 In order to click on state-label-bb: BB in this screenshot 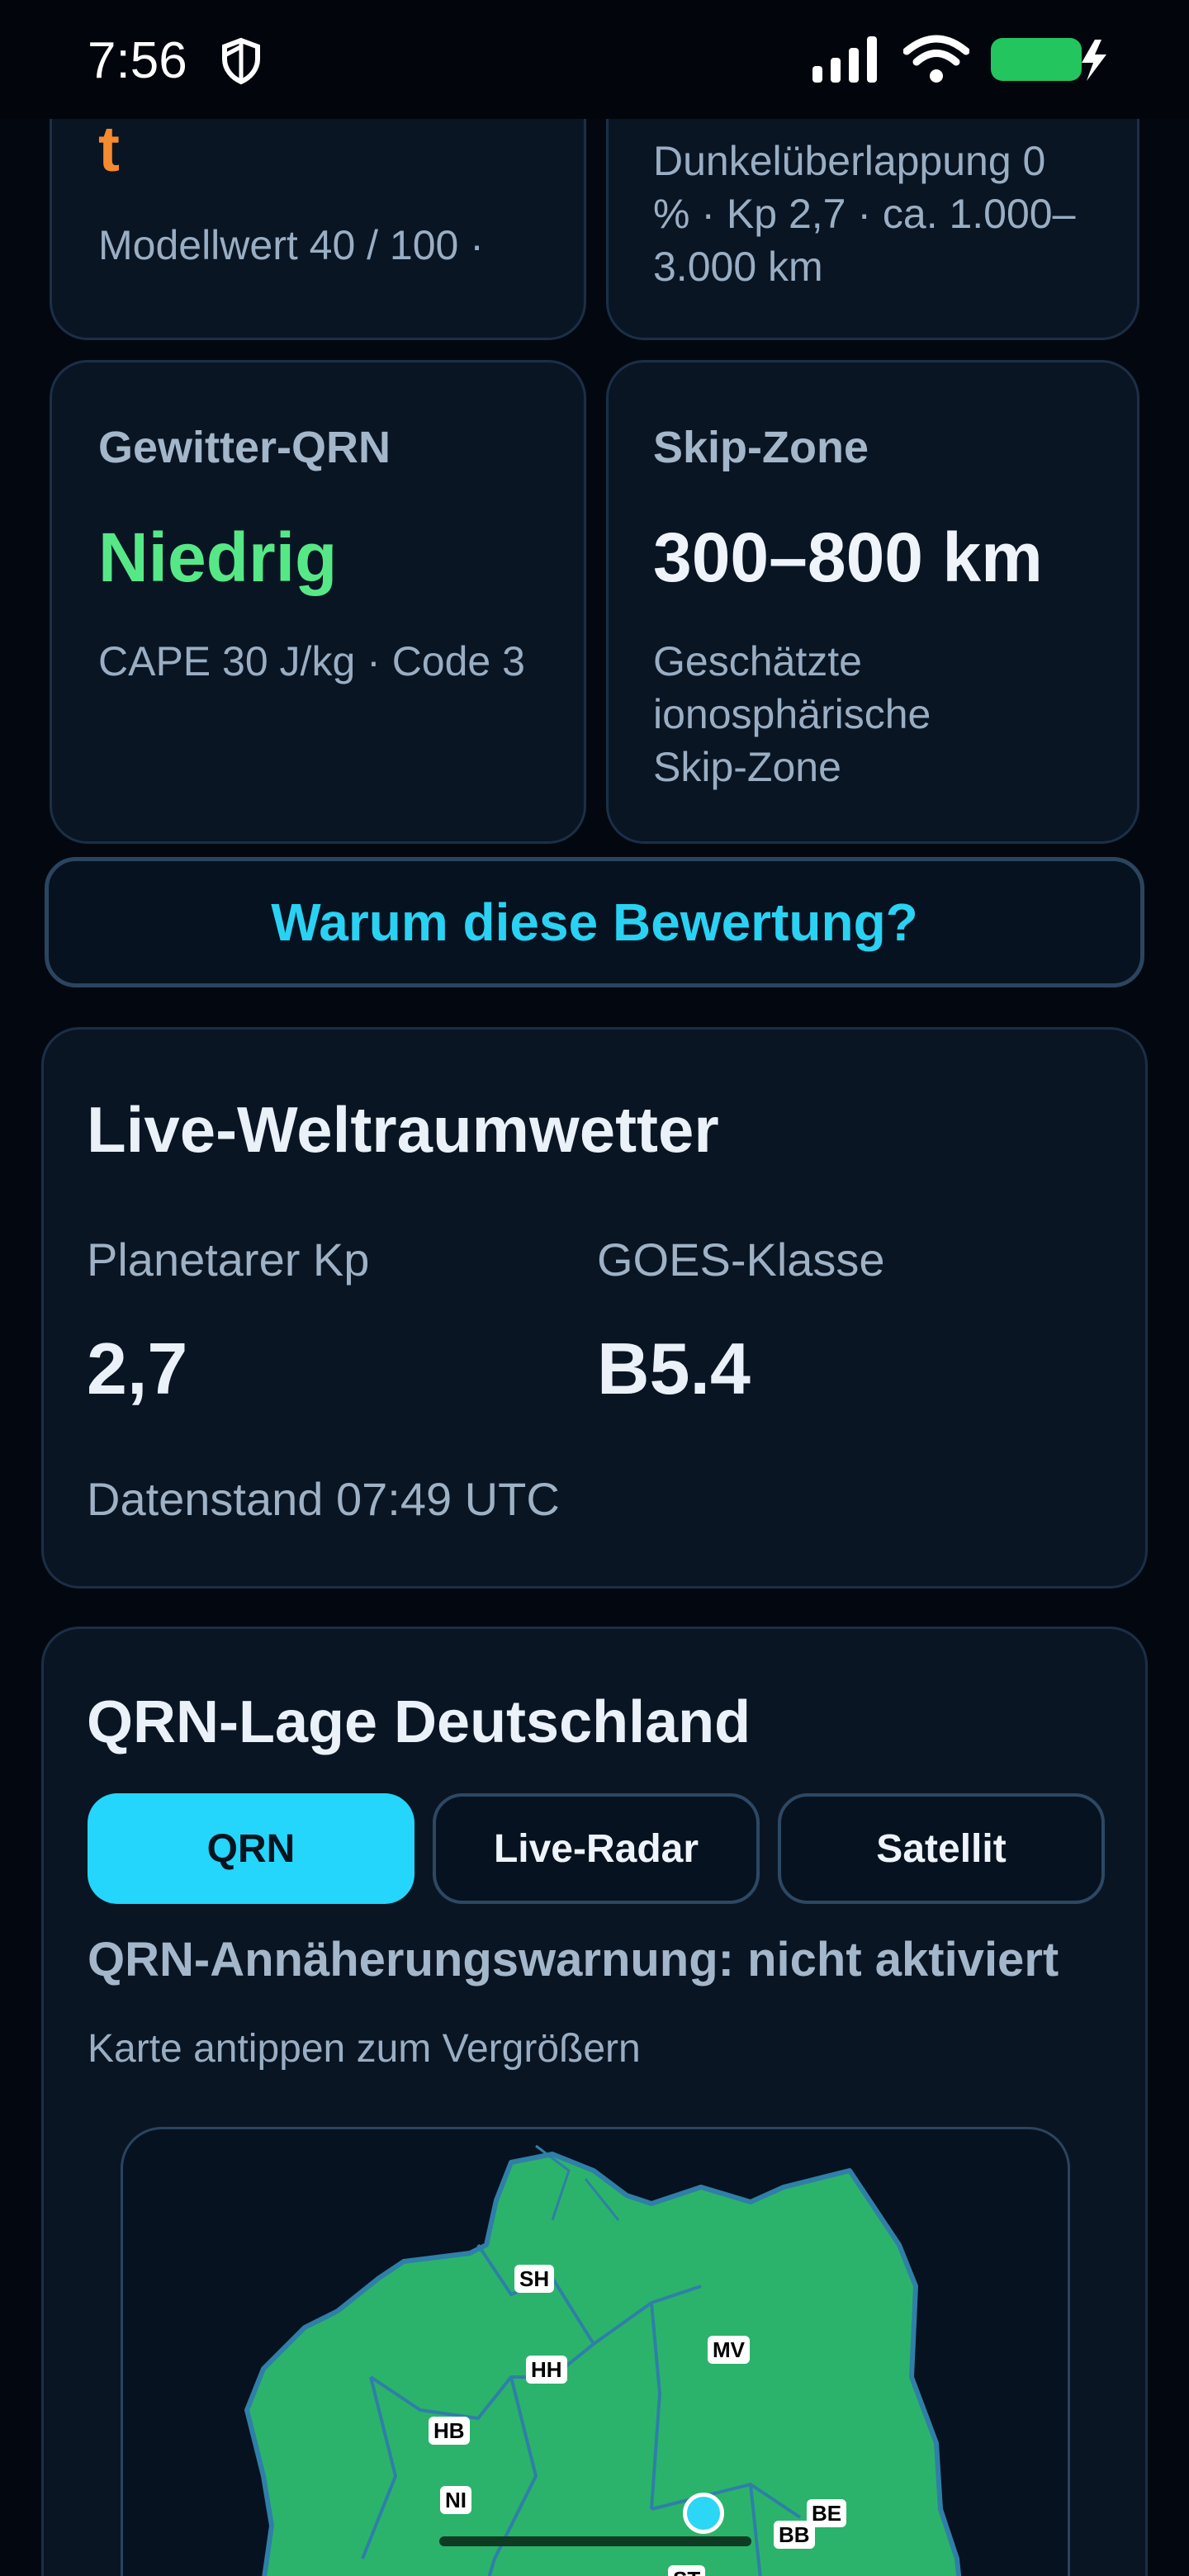, I will do `click(794, 2535)`.